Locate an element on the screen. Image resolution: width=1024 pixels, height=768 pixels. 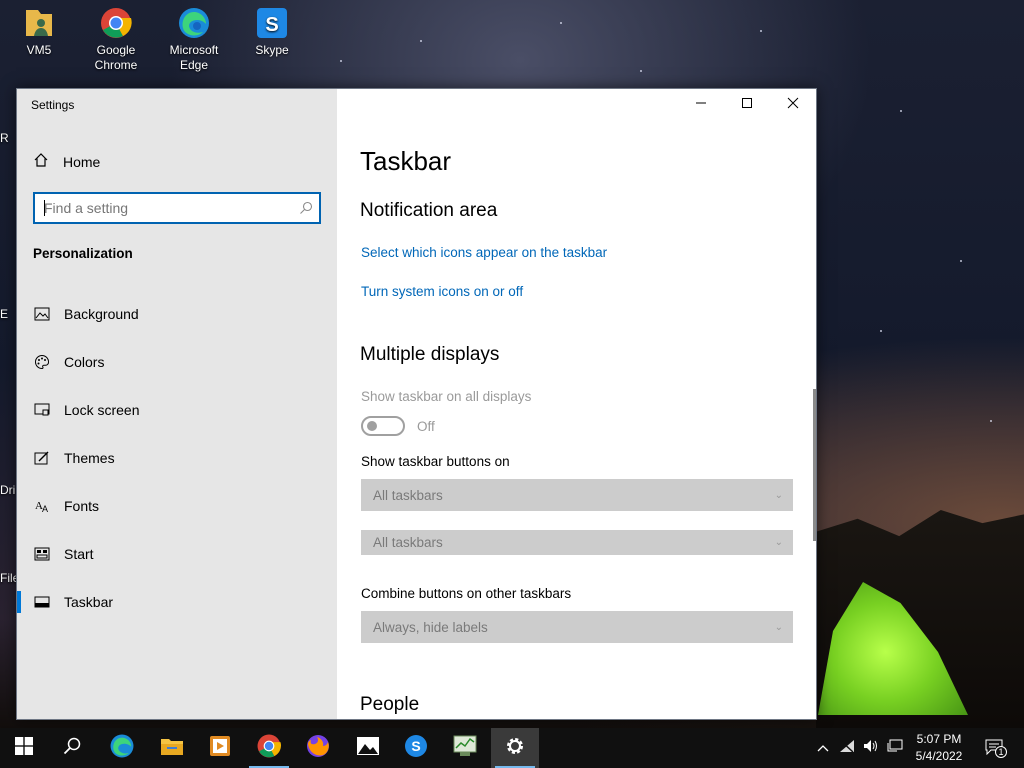
sidebar-item-label: Taskbar is located at coordinates (89, 602).